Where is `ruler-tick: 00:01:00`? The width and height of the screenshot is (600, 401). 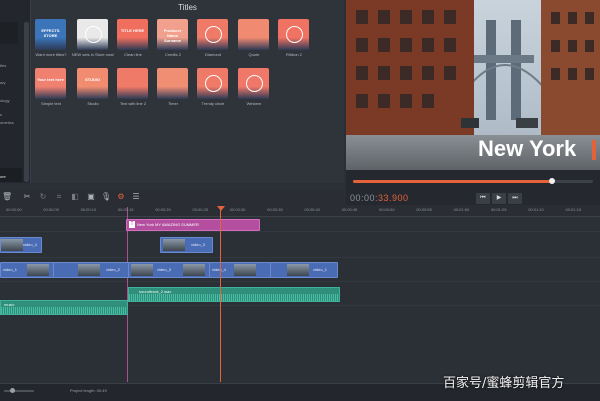
ruler-tick: 00:01:00 is located at coordinates (461, 209).